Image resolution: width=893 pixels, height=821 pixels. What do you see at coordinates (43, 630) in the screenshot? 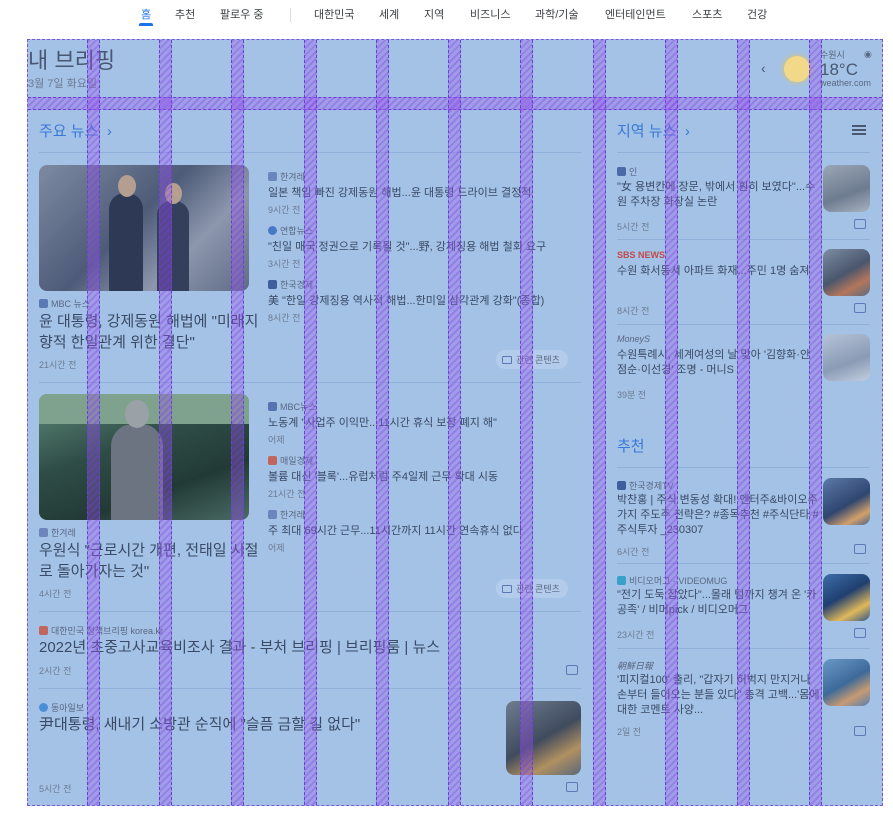
I see `korea-kr-logo-icon` at bounding box center [43, 630].